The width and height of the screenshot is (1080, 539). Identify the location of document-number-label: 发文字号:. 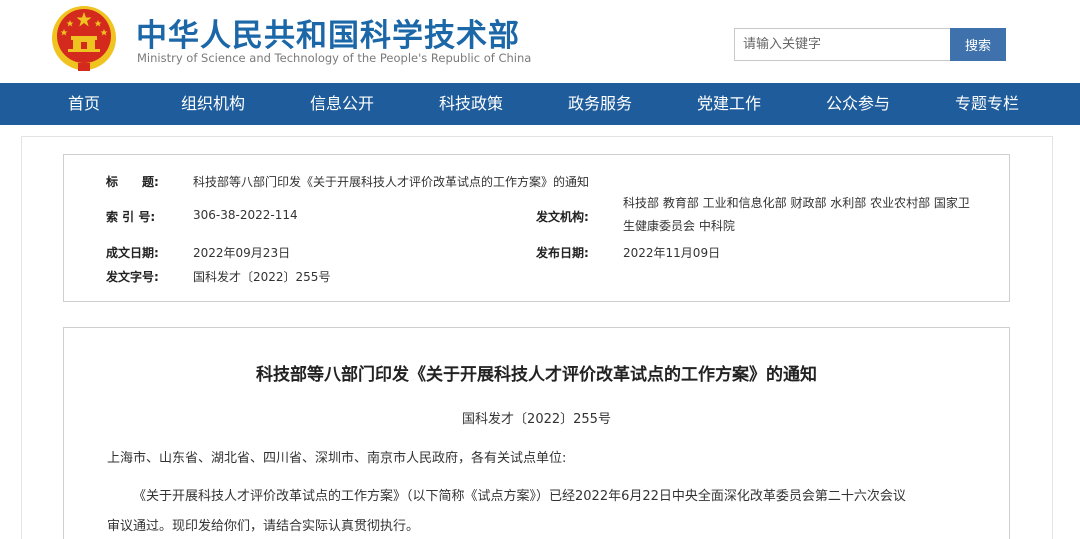
(132, 277).